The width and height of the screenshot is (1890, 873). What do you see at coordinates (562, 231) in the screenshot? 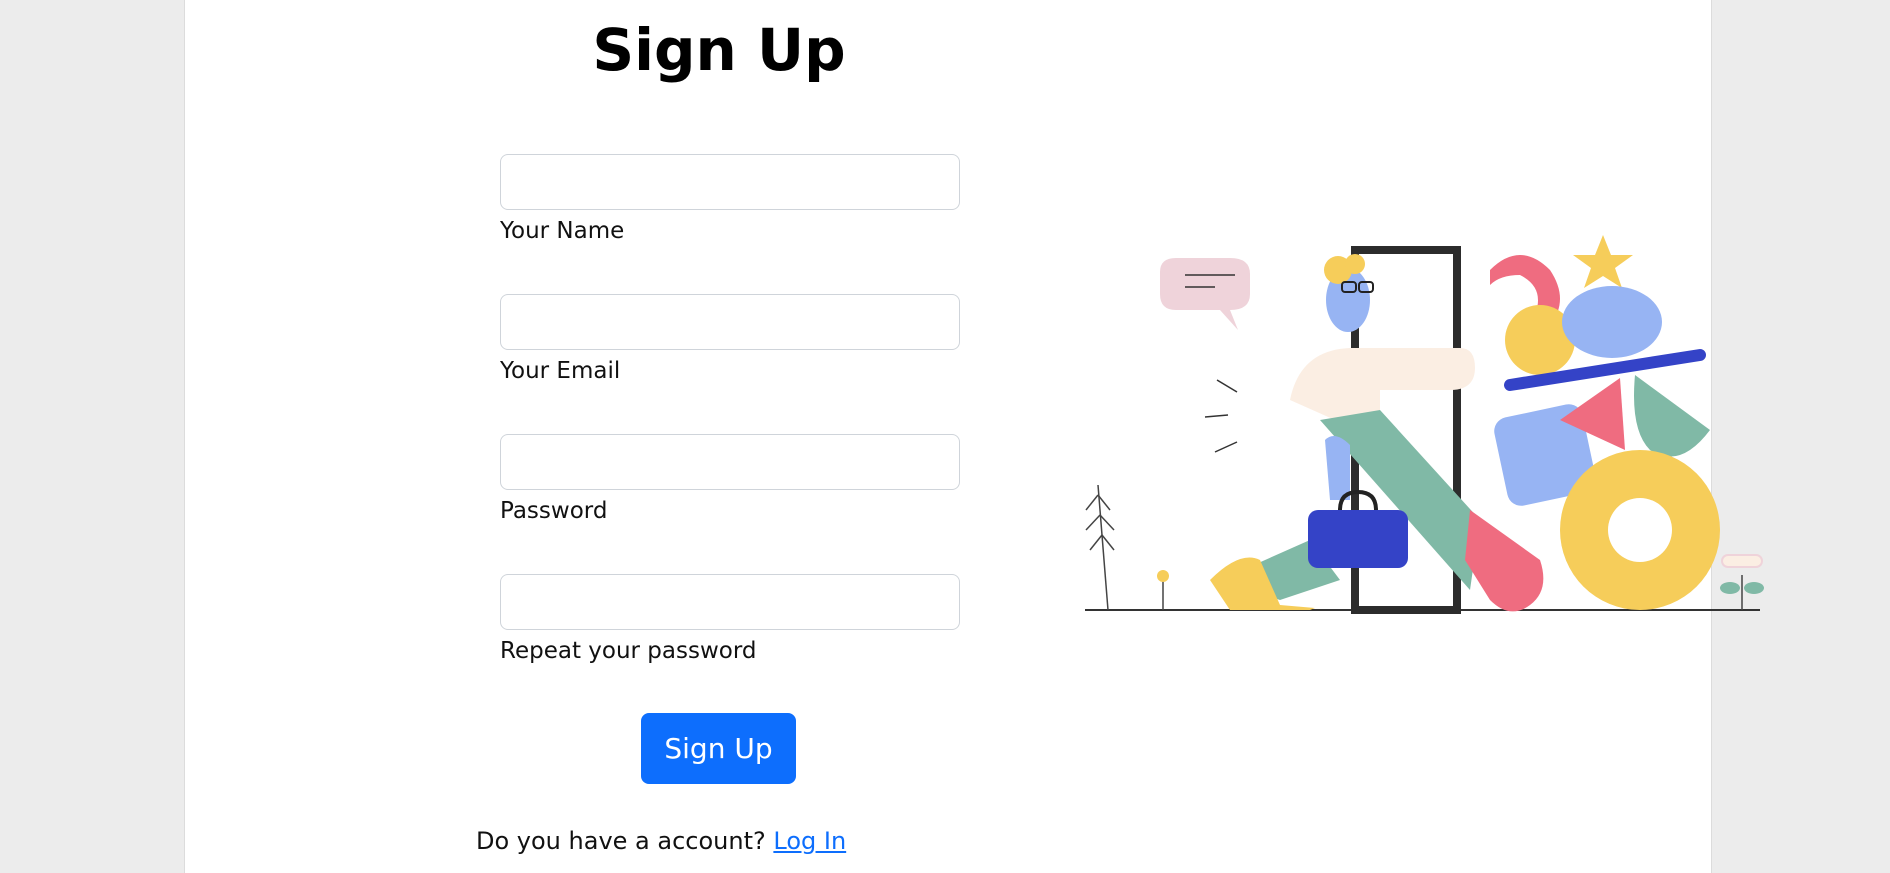
I see `name-label: Your Name` at bounding box center [562, 231].